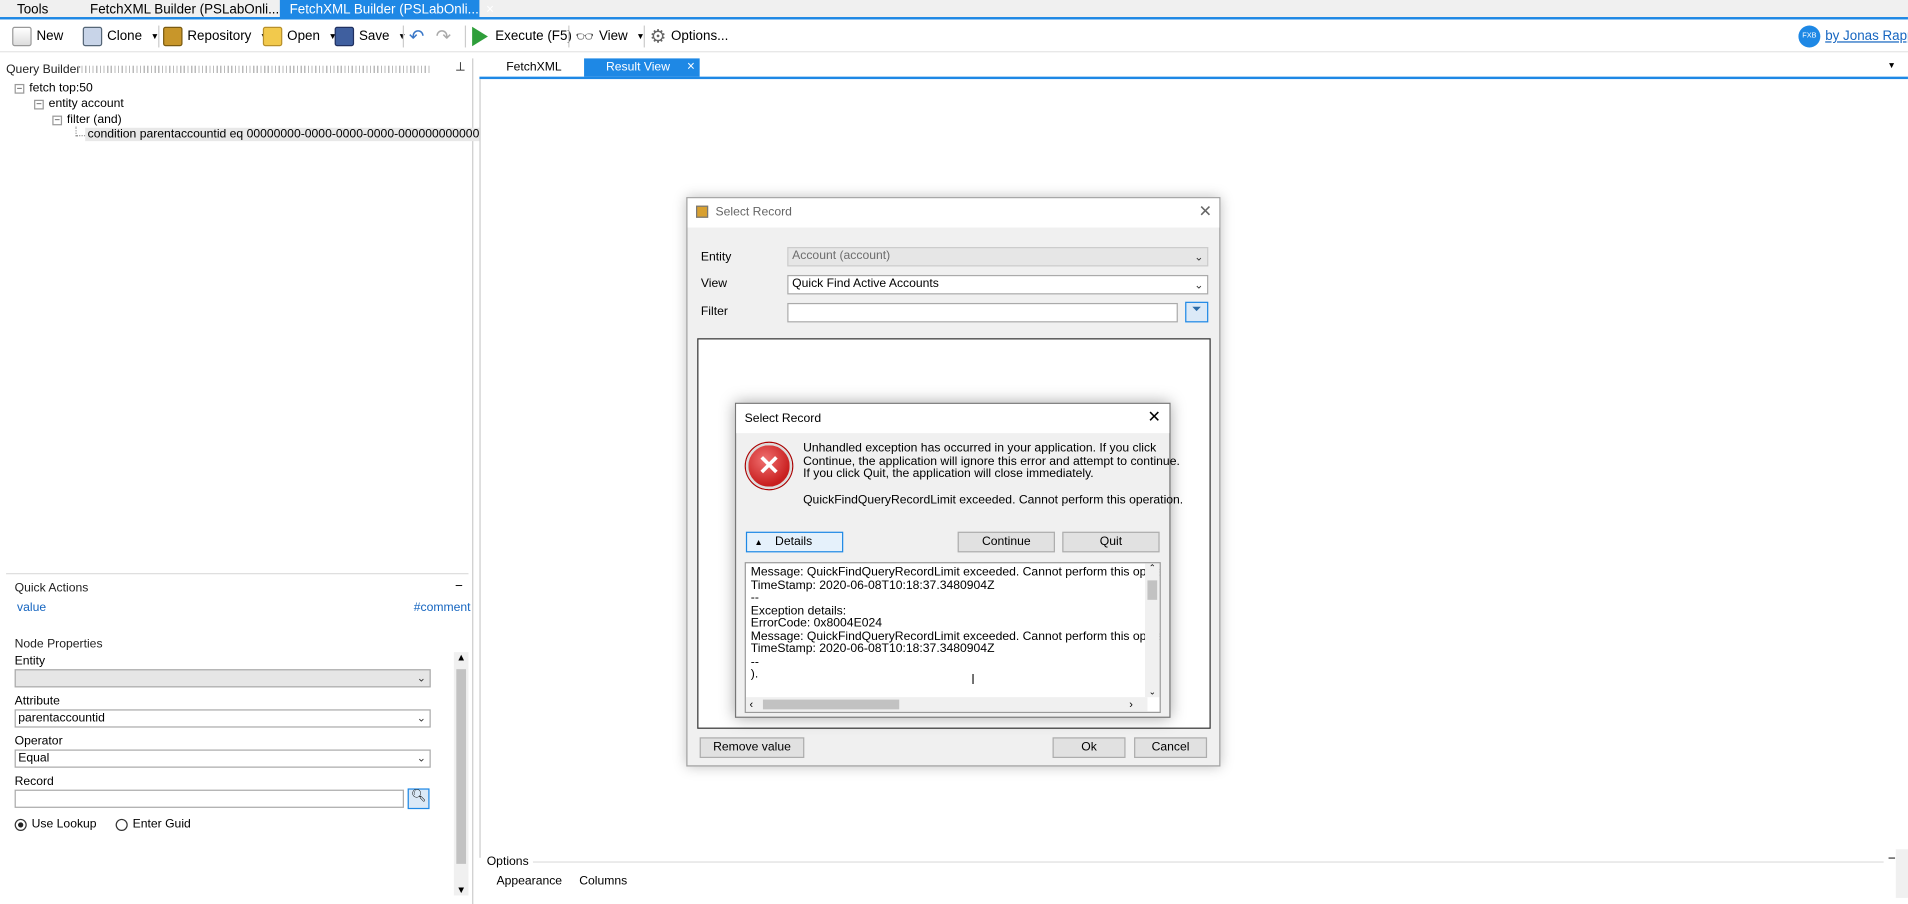  I want to click on undo-button: ↶, so click(416, 36).